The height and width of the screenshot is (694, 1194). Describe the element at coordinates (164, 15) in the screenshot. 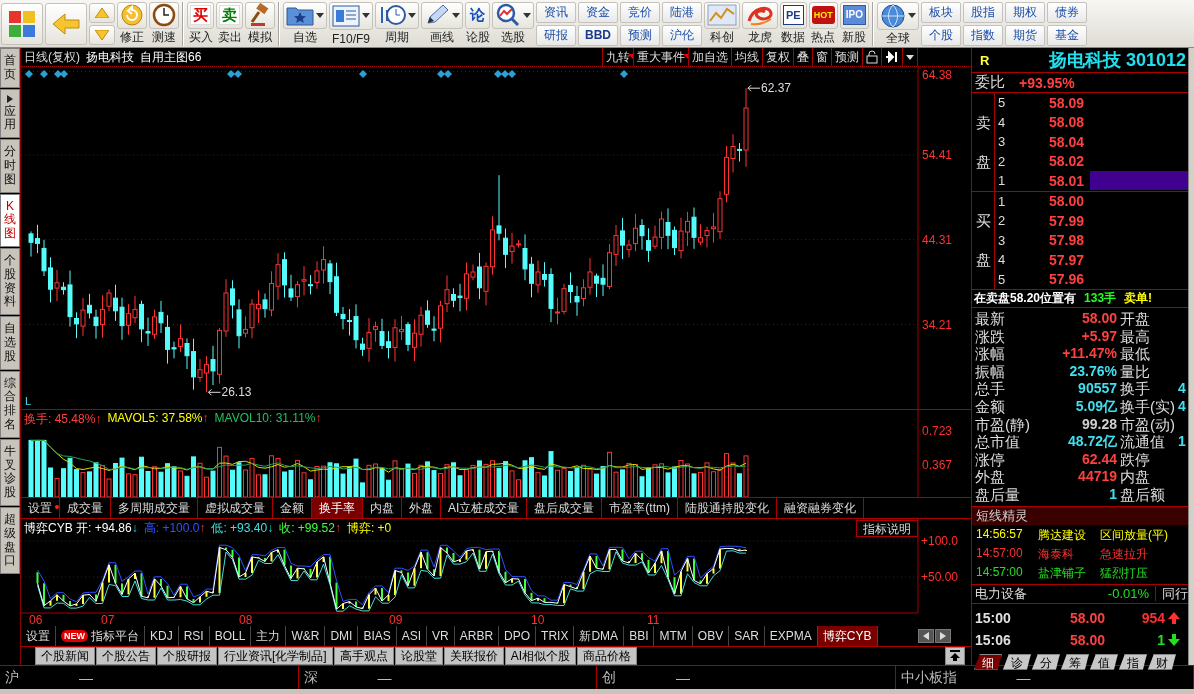

I see `clock-icon` at that location.